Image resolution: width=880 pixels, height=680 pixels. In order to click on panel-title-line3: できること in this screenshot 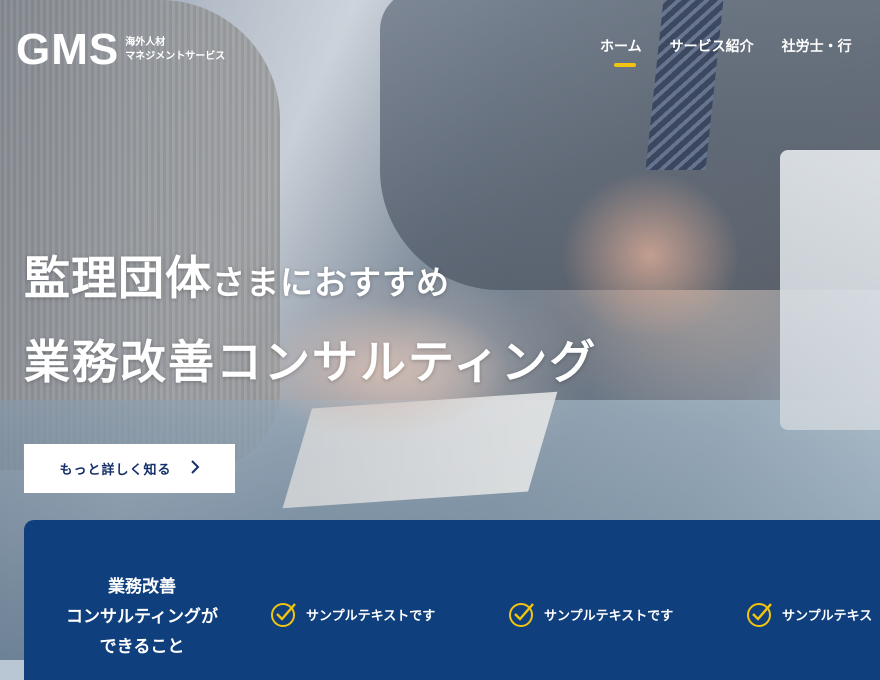, I will do `click(142, 647)`.